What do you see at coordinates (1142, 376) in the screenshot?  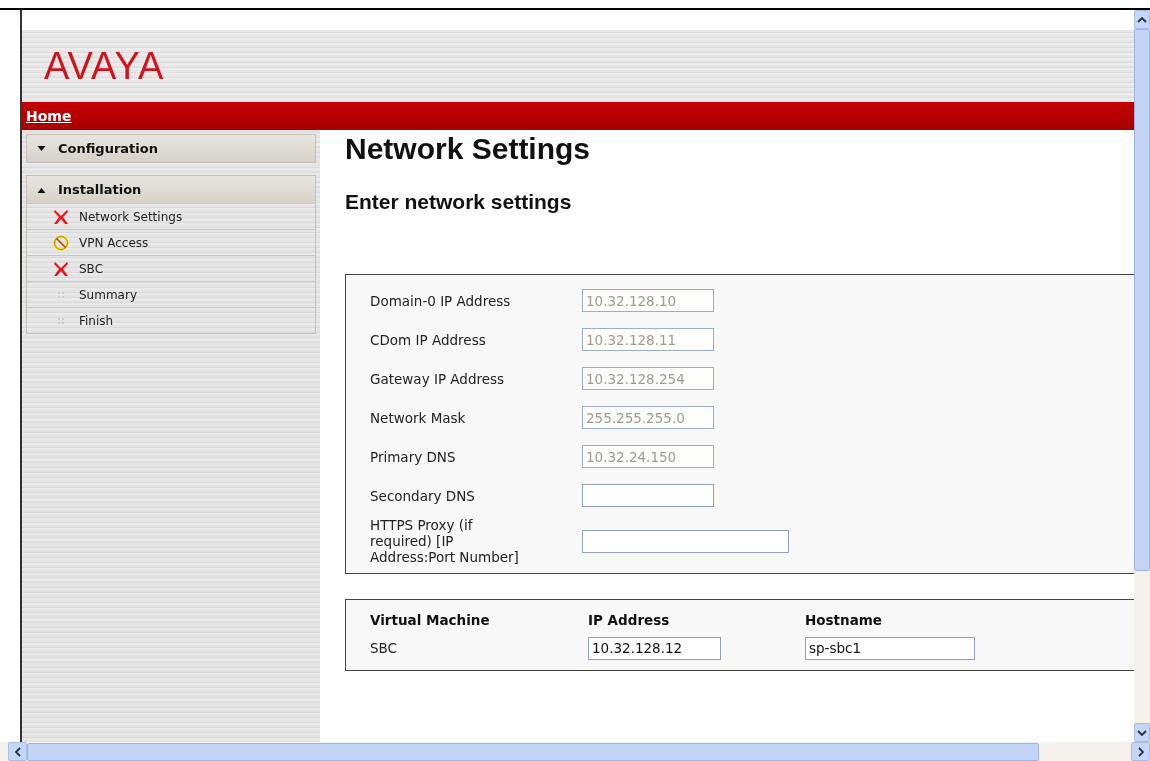 I see `vertical-scrollbar` at bounding box center [1142, 376].